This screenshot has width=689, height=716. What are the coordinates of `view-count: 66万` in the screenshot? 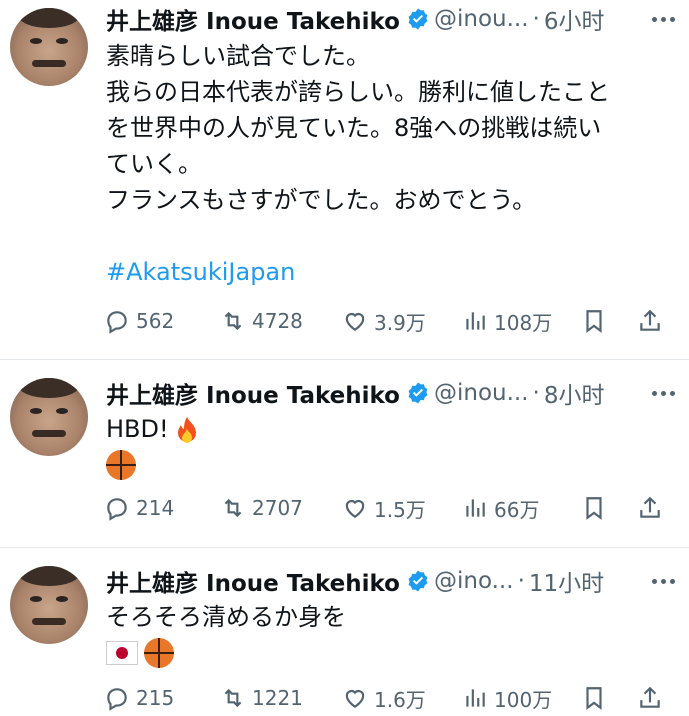 It's located at (517, 509).